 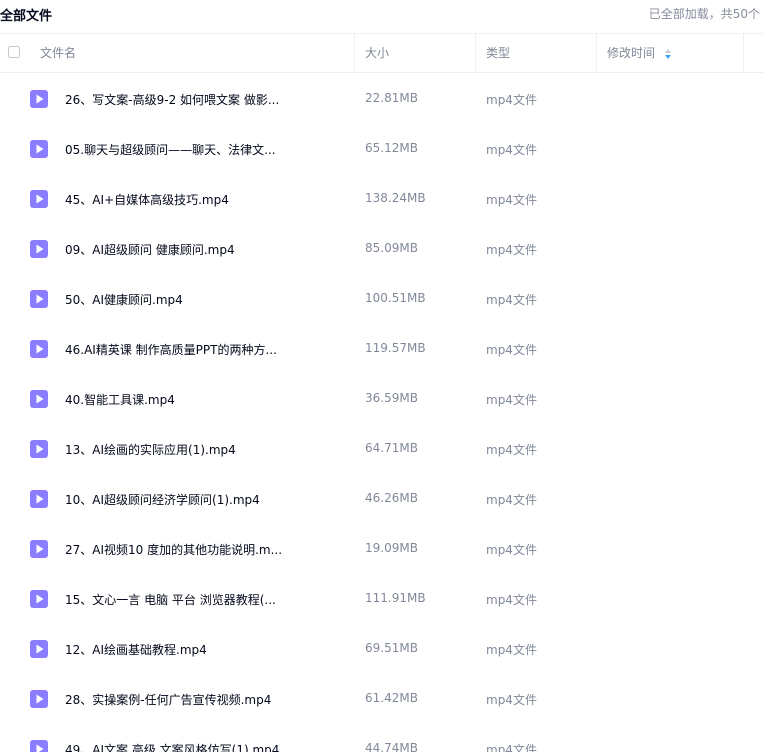 I want to click on file-size: 46.26MB, so click(x=391, y=498).